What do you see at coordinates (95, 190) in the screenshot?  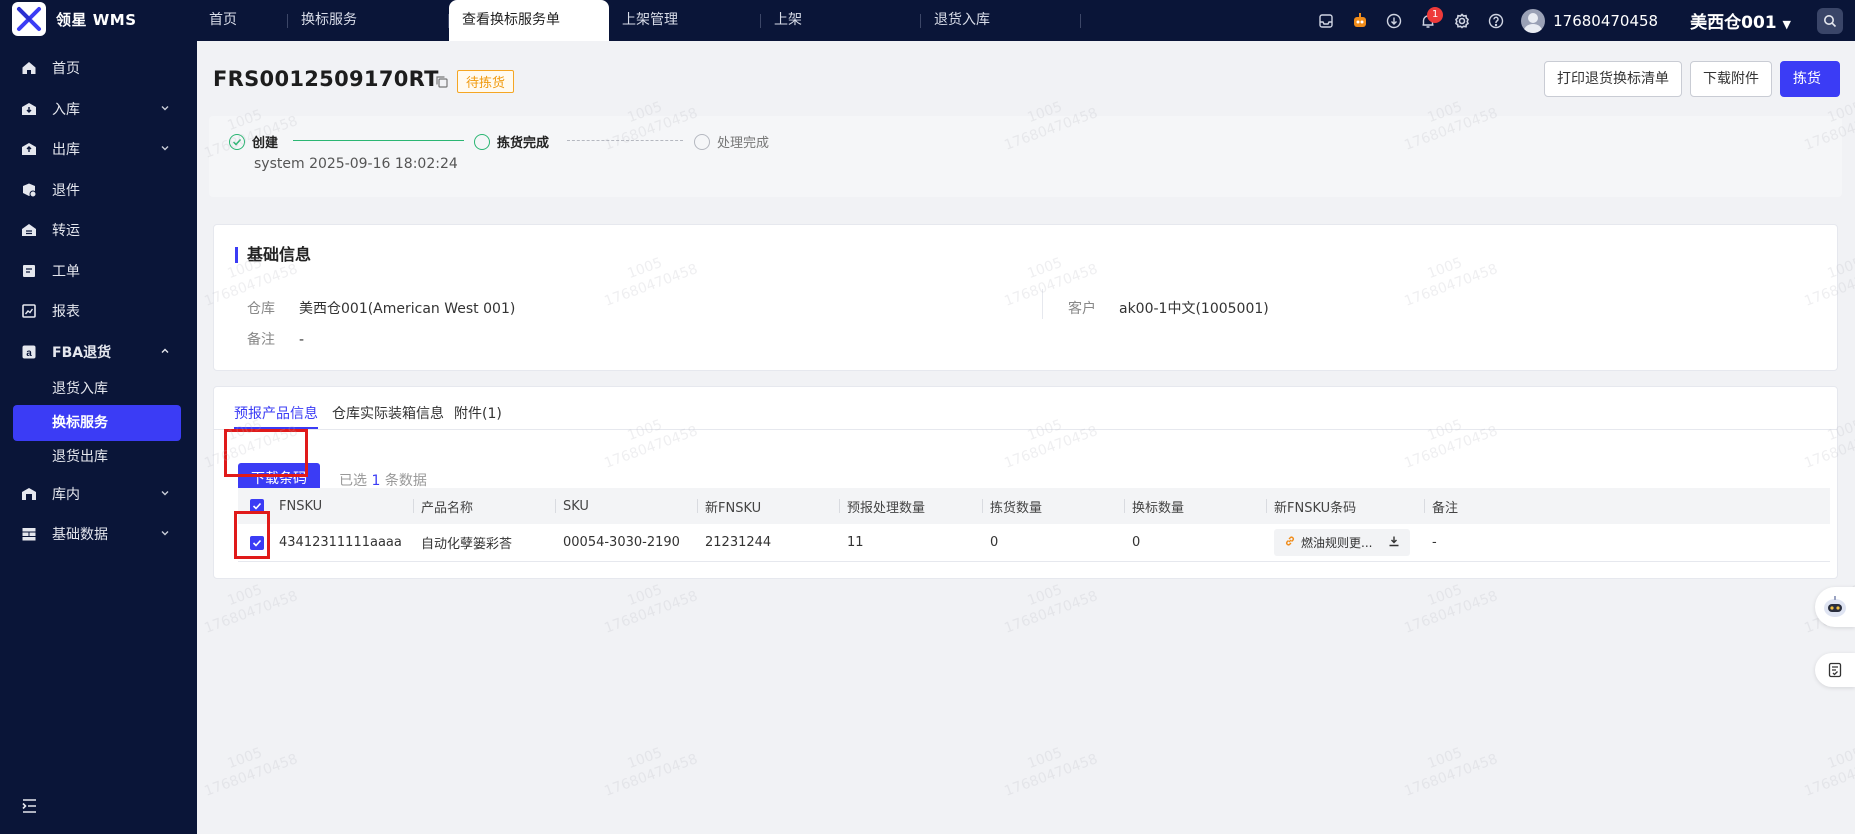 I see `sidebar-item-returns: 退件` at bounding box center [95, 190].